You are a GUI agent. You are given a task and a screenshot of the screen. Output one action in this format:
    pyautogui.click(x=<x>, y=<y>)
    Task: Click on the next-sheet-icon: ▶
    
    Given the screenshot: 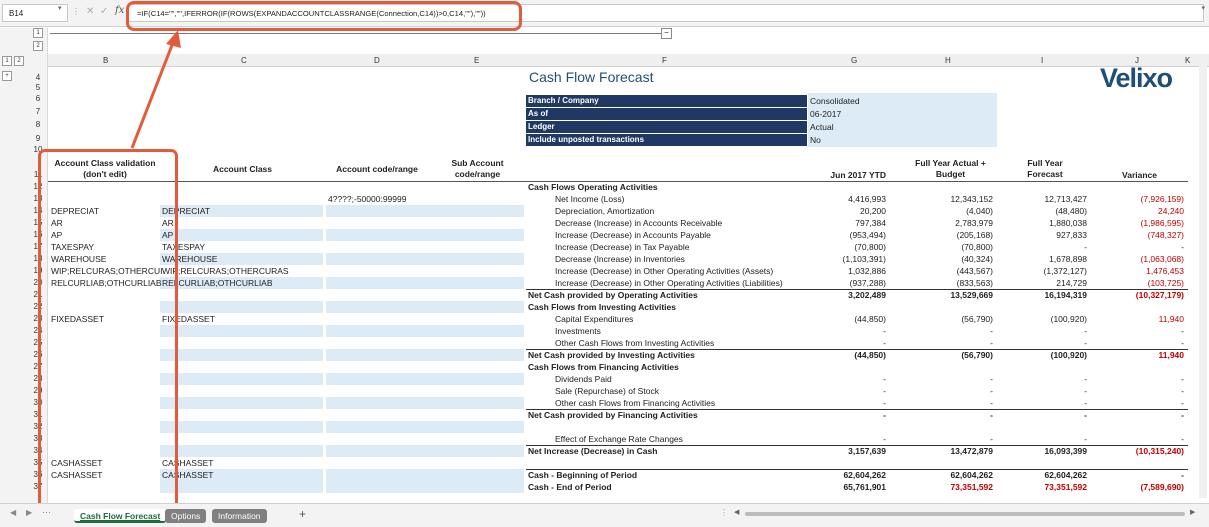 What is the action you would take?
    pyautogui.click(x=29, y=512)
    